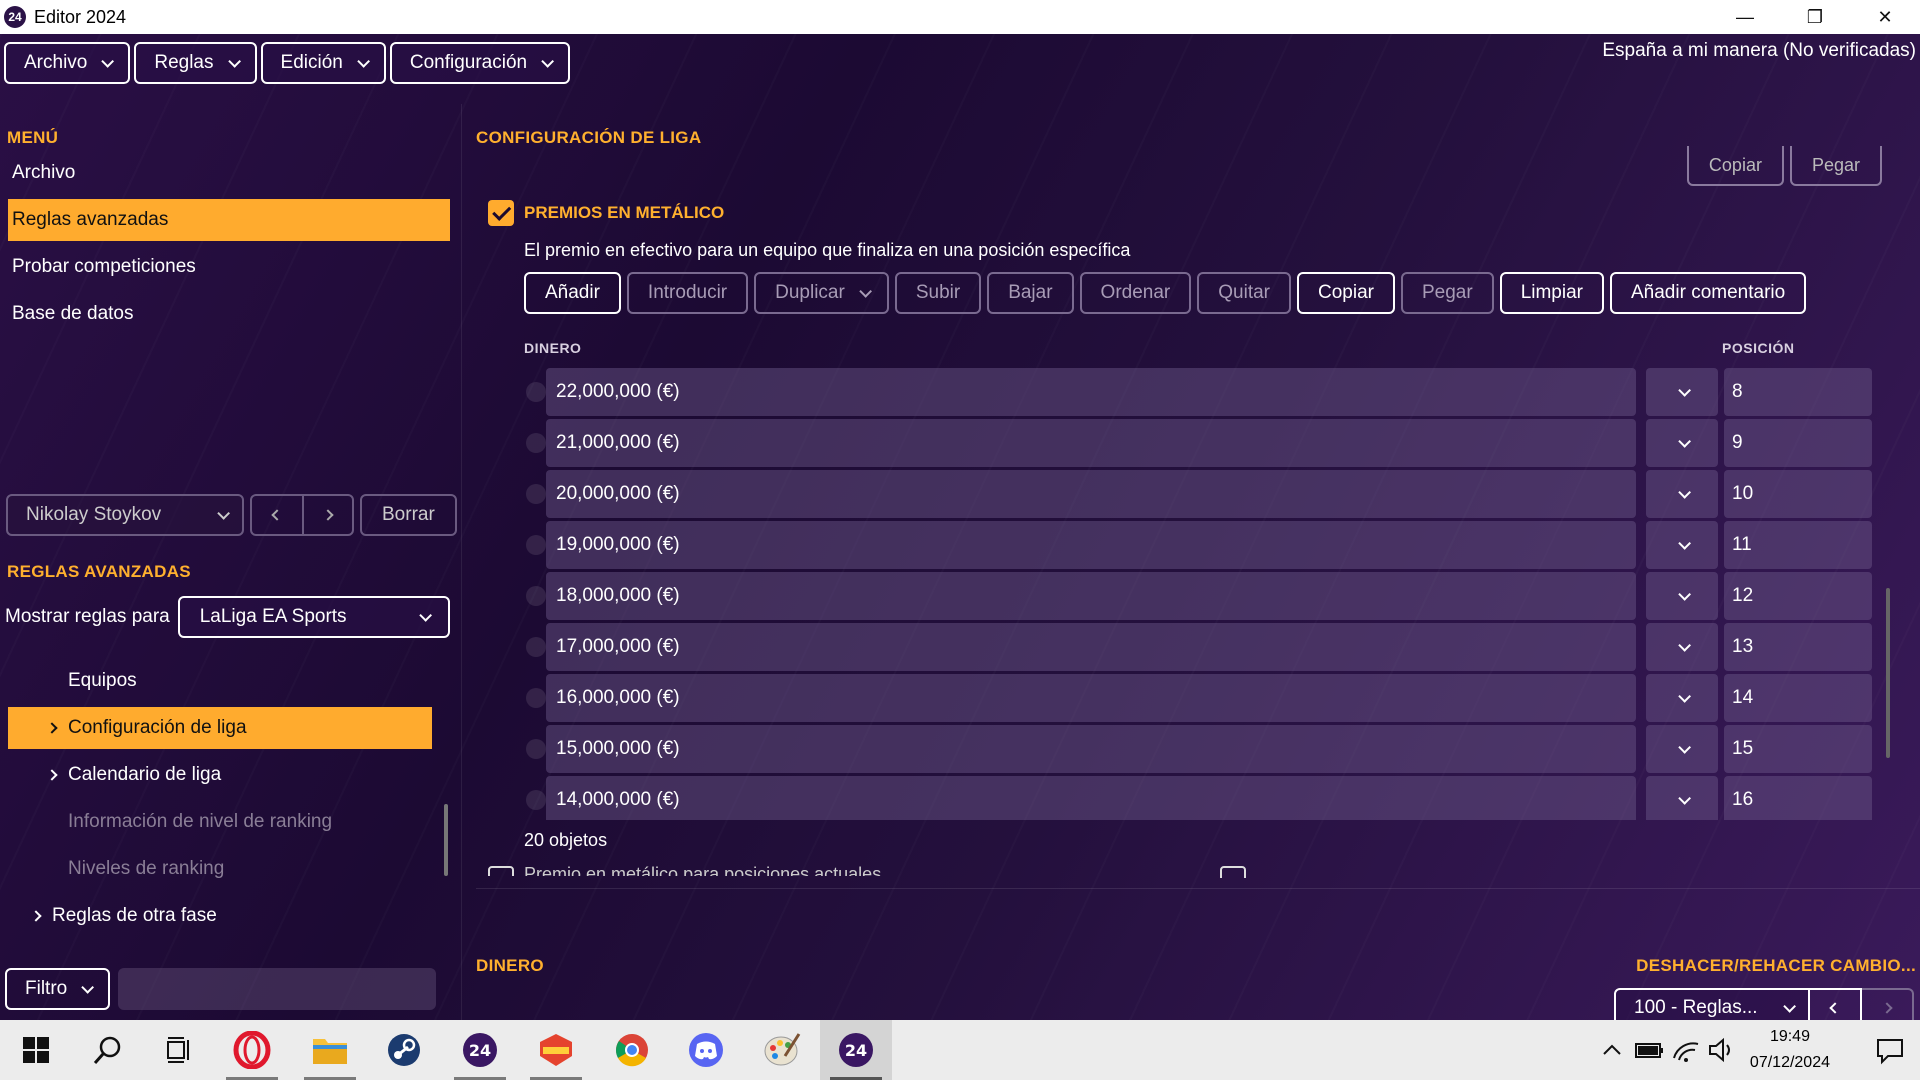 This screenshot has height=1080, width=1920. What do you see at coordinates (821, 293) in the screenshot?
I see `toolbar-button: Duplicar` at bounding box center [821, 293].